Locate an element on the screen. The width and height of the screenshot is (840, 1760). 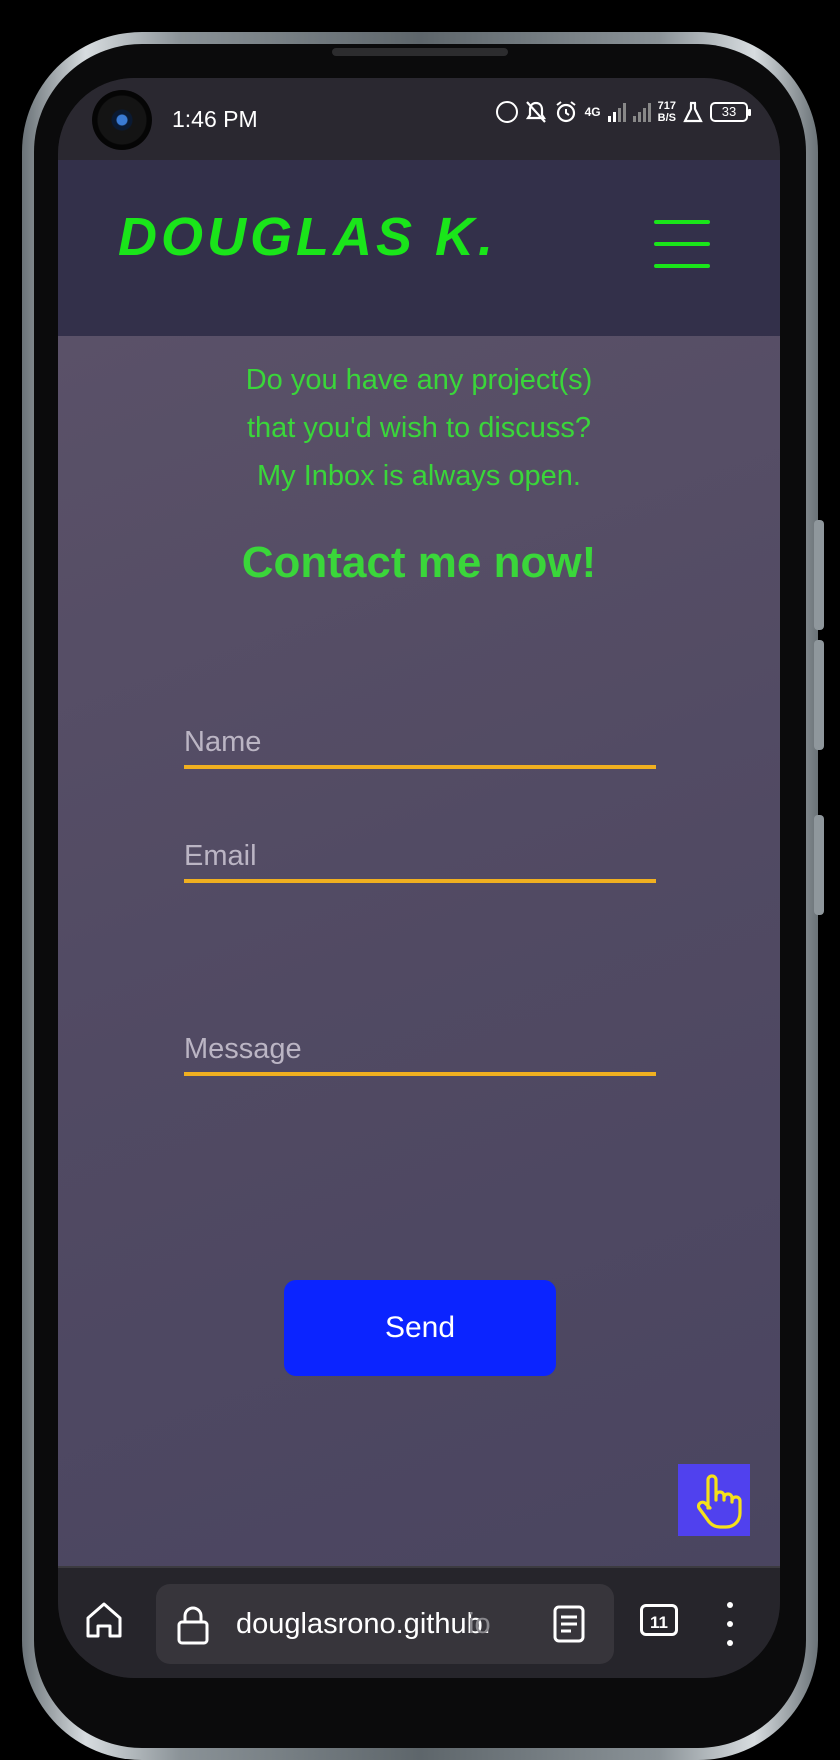
name-input is located at coordinates (420, 745).